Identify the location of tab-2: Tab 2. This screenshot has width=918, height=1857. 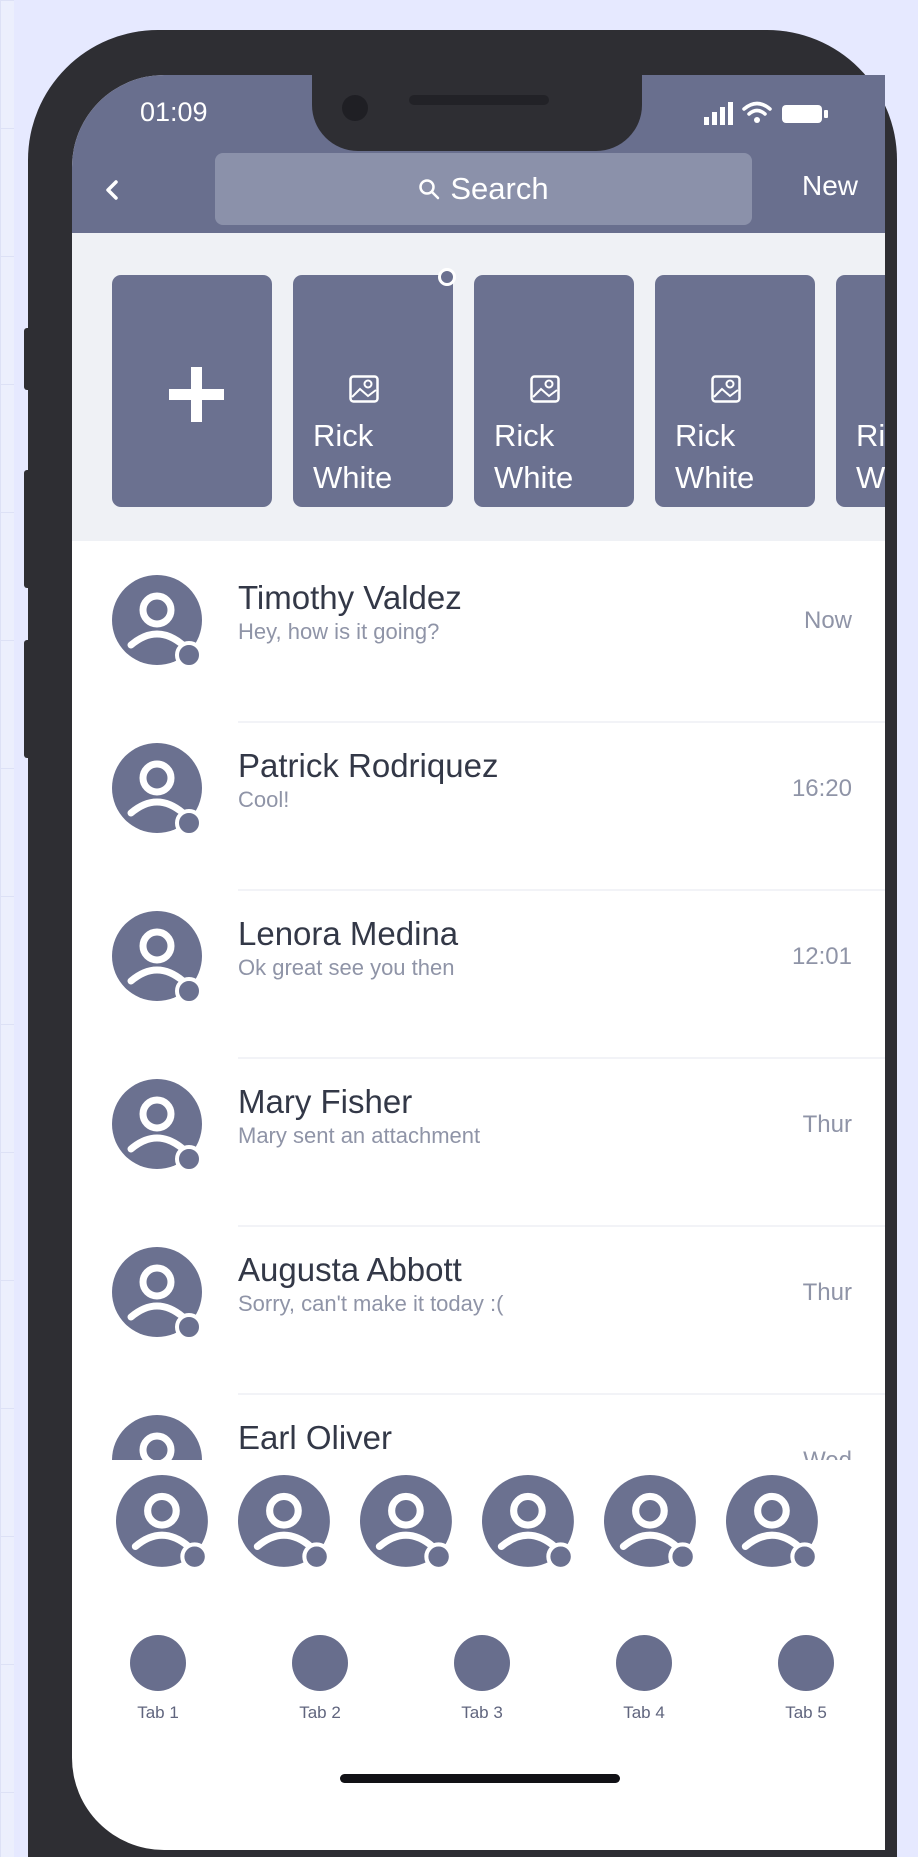
(320, 1685).